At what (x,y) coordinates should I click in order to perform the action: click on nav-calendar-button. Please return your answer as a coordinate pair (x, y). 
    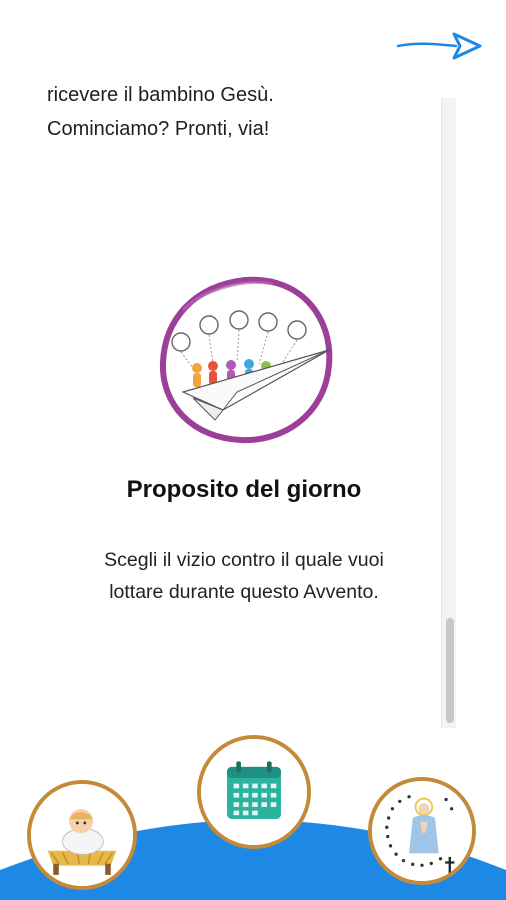
    Looking at the image, I should click on (254, 792).